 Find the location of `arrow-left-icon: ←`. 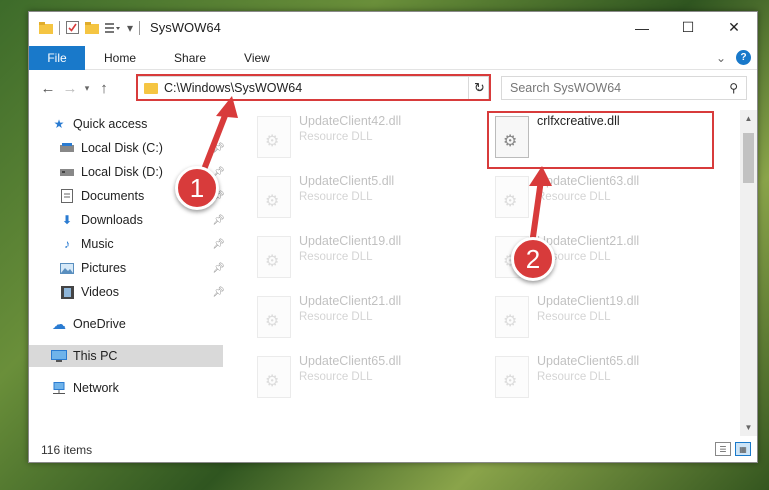

arrow-left-icon: ← is located at coordinates (48, 88).